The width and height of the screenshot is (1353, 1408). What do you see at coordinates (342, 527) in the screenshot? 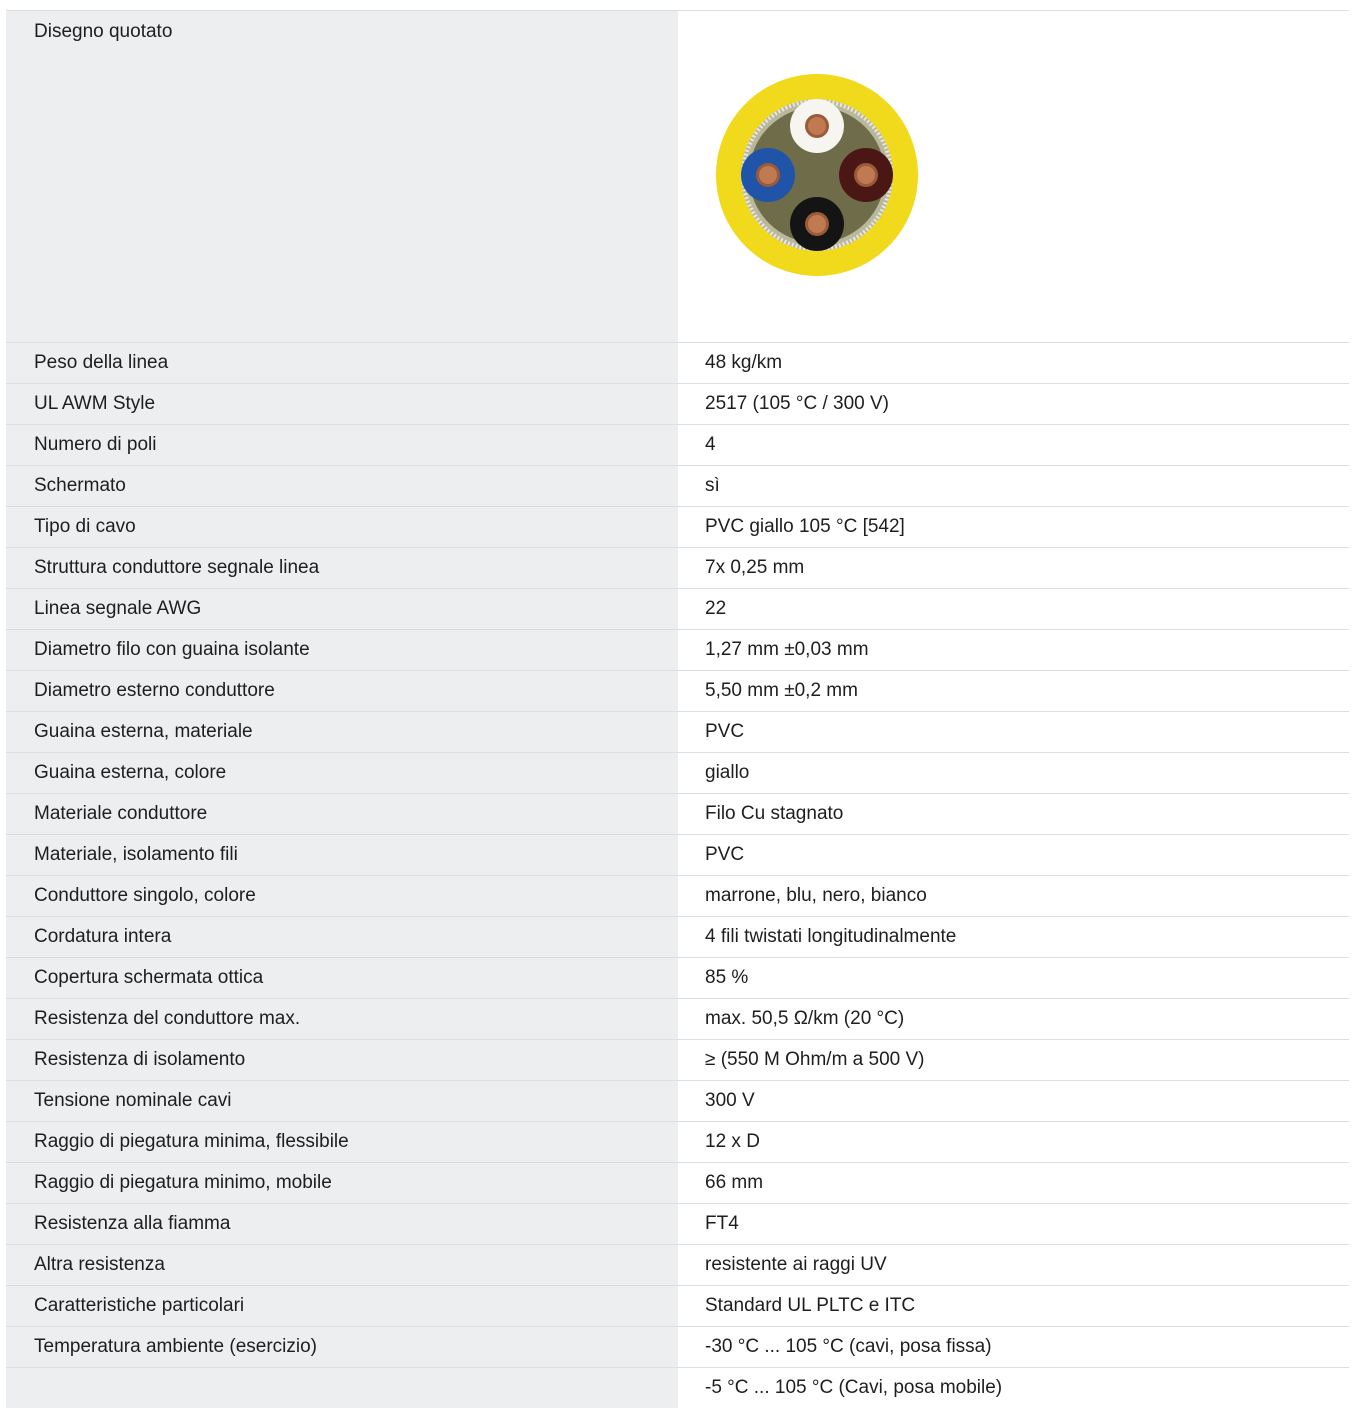
I see `property-label: Tipo di cavo` at bounding box center [342, 527].